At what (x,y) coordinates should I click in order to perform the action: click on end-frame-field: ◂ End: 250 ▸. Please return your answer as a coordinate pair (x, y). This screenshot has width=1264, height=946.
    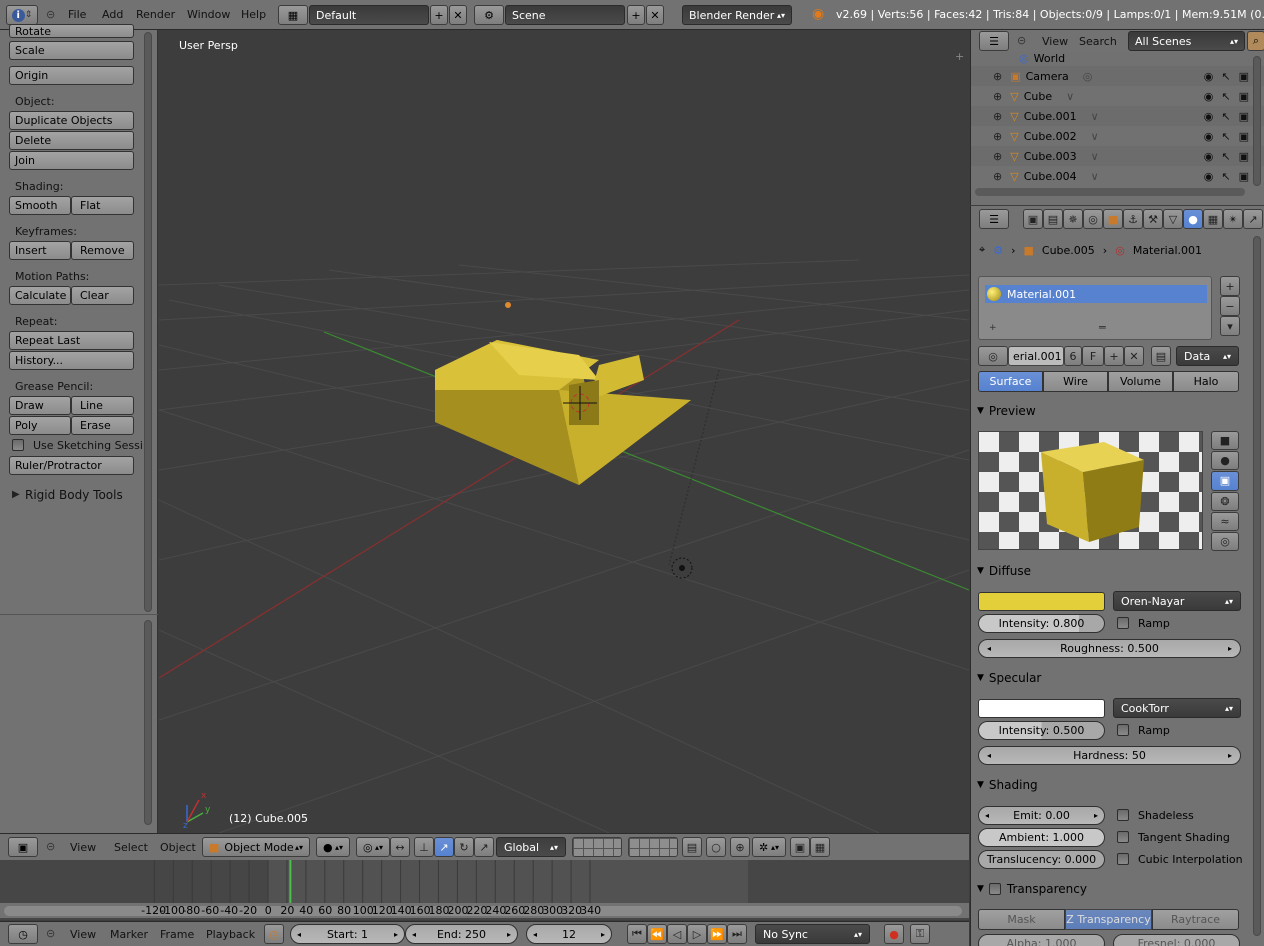
    Looking at the image, I should click on (461, 934).